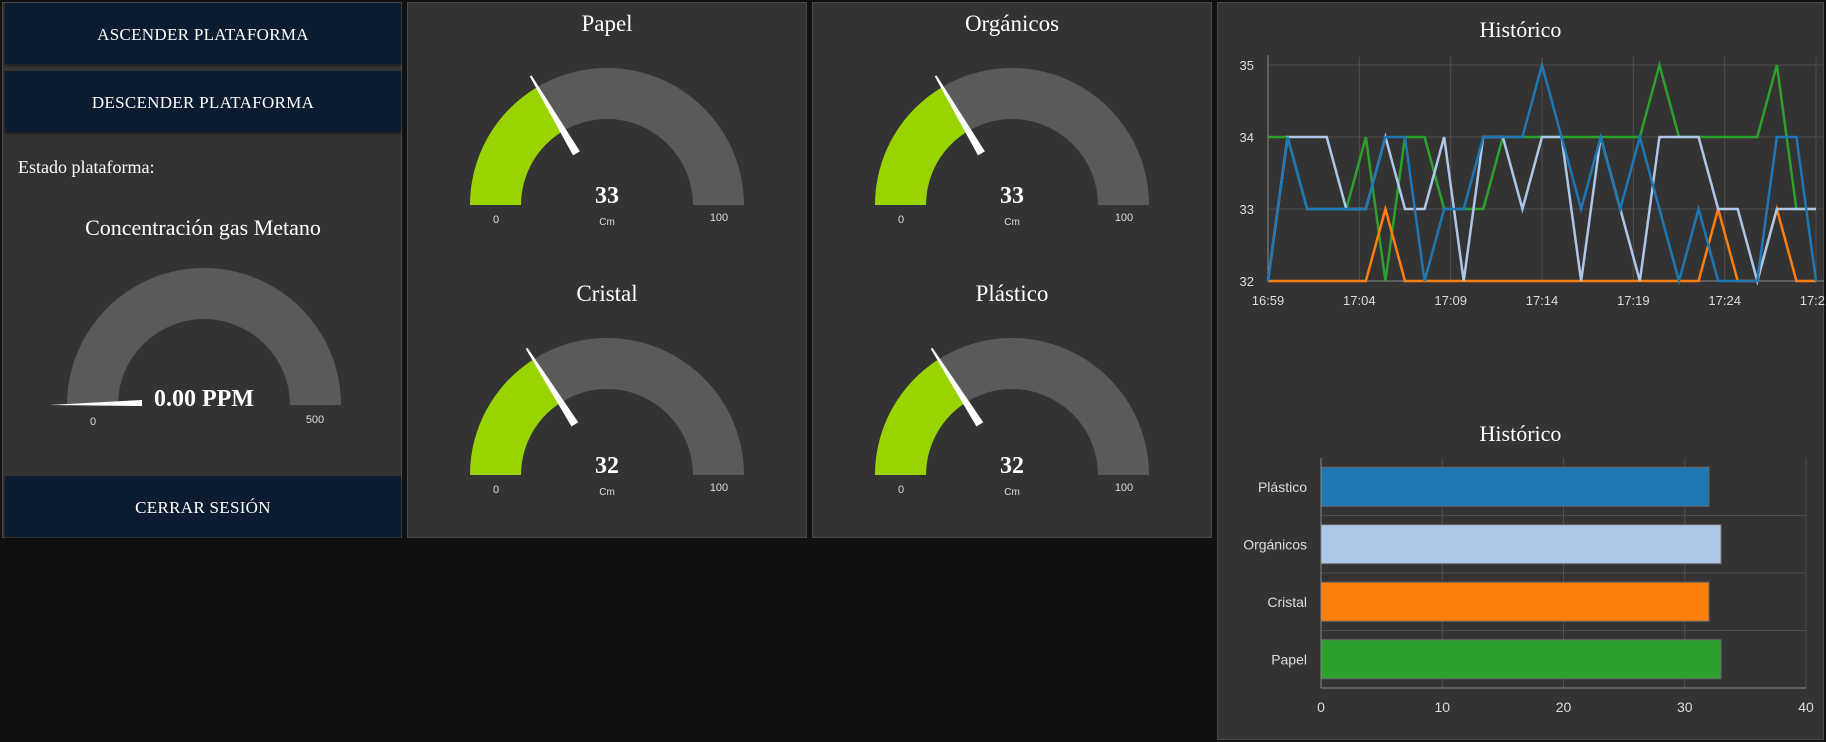  What do you see at coordinates (203, 101) in the screenshot?
I see `descend-platform-button: DESCENDER PLATAFORMA` at bounding box center [203, 101].